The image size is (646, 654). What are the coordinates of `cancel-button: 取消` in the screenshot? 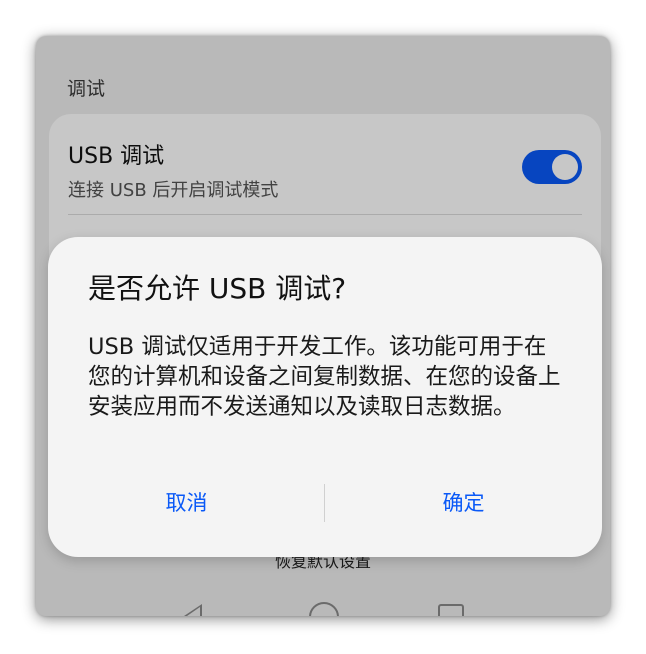 It's located at (186, 503).